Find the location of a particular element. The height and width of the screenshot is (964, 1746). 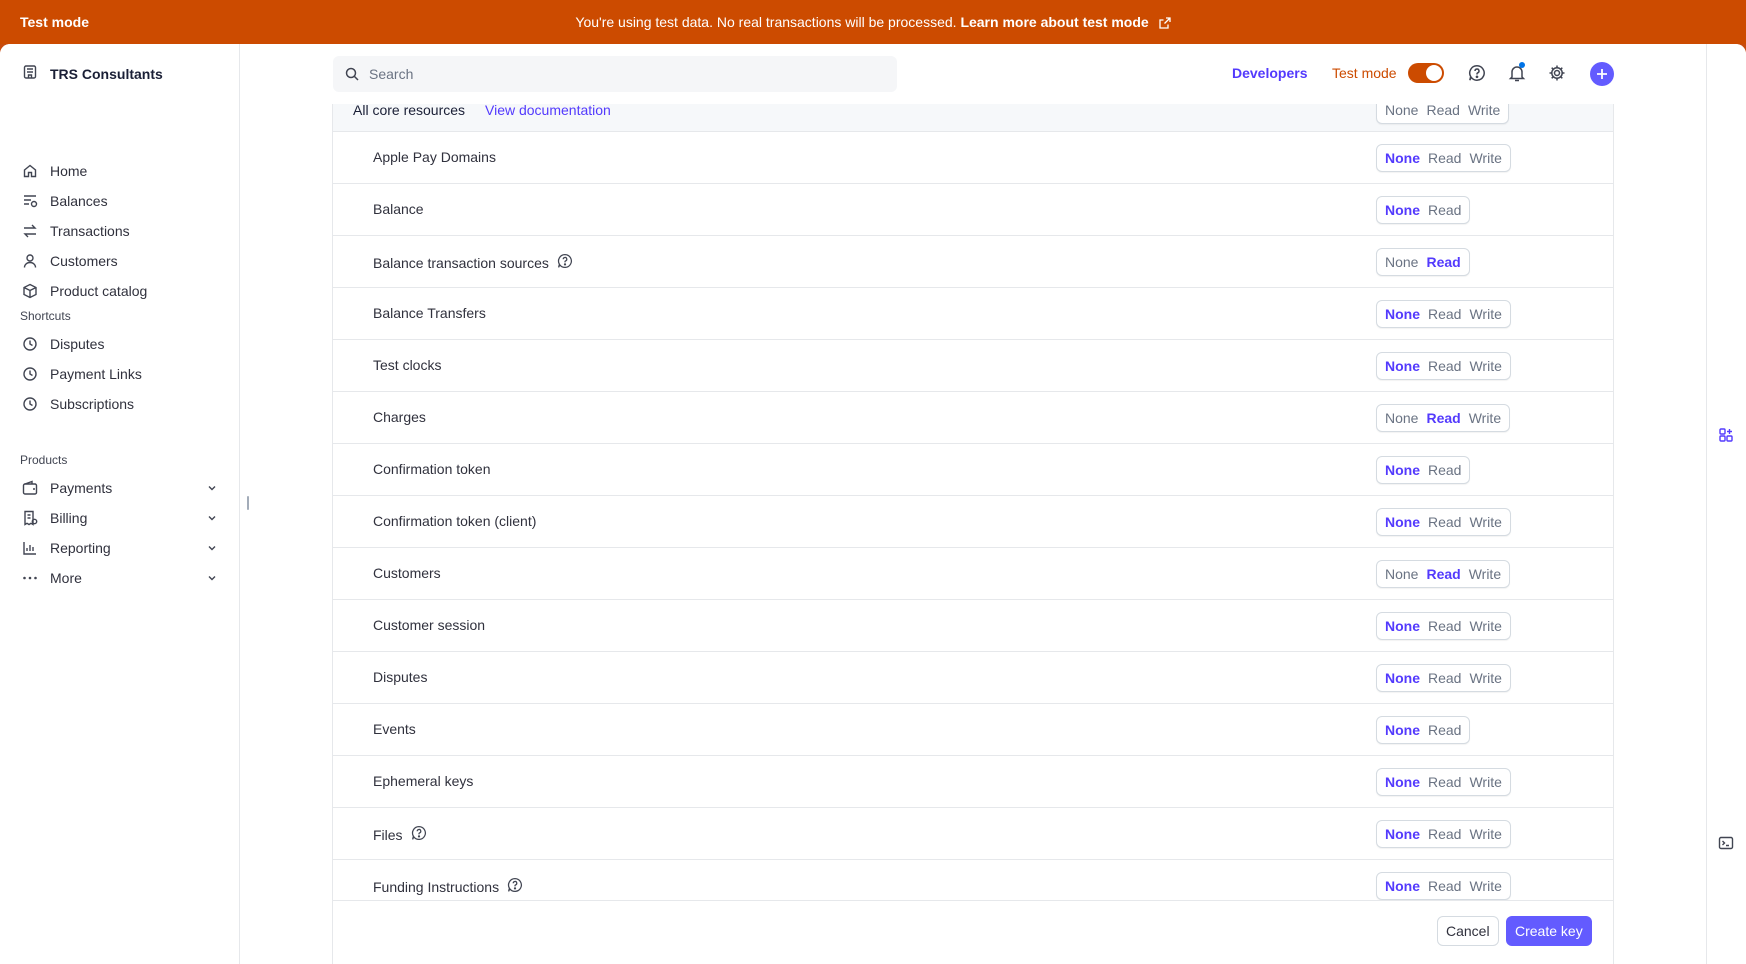

test-mode-toggle is located at coordinates (1426, 73).